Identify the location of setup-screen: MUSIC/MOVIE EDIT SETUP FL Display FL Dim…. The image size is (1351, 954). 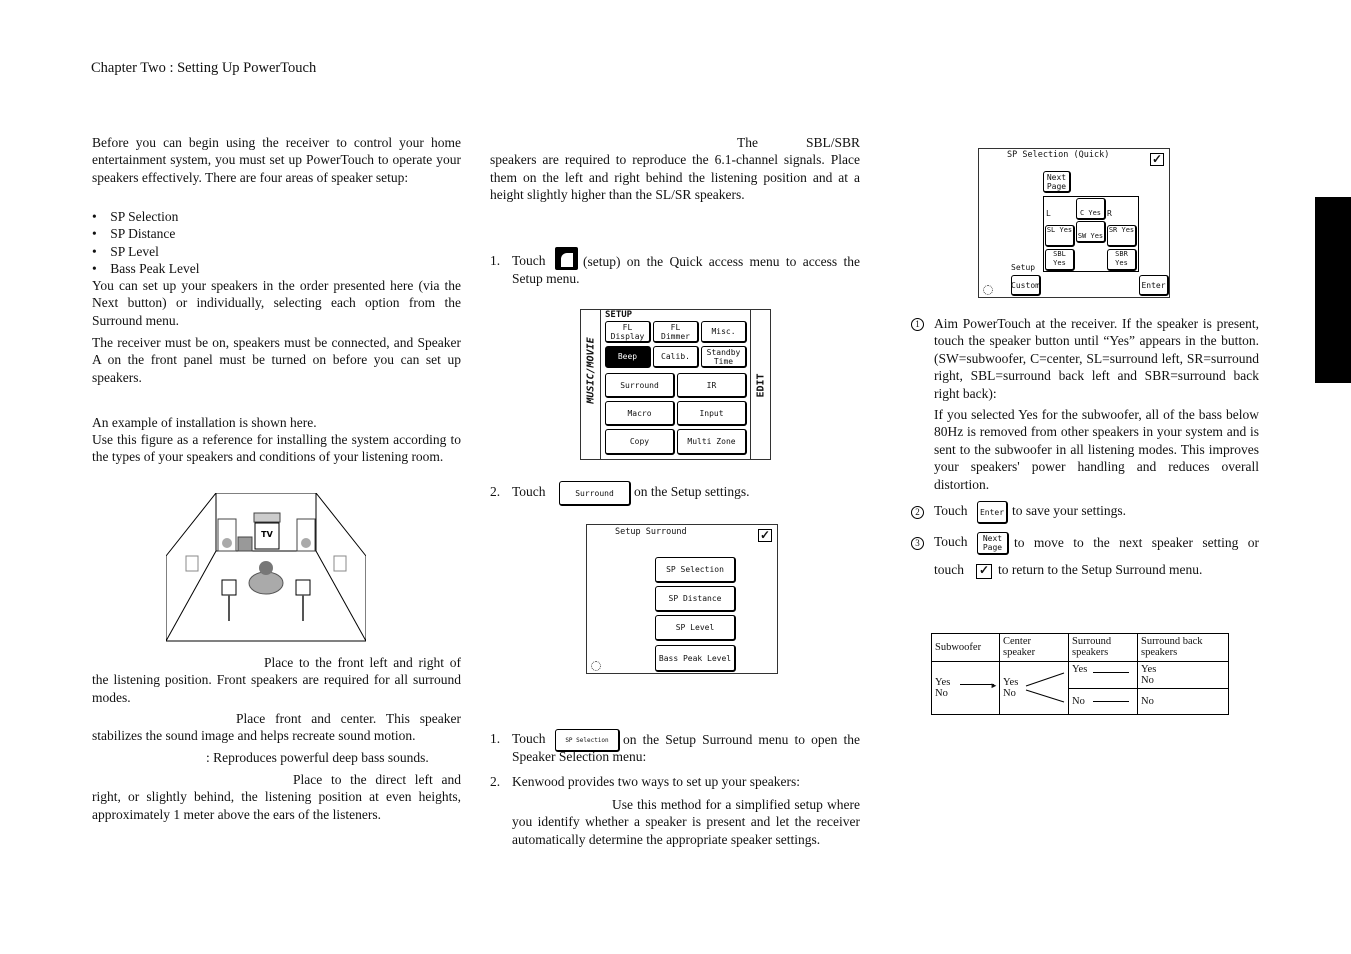
(675, 384).